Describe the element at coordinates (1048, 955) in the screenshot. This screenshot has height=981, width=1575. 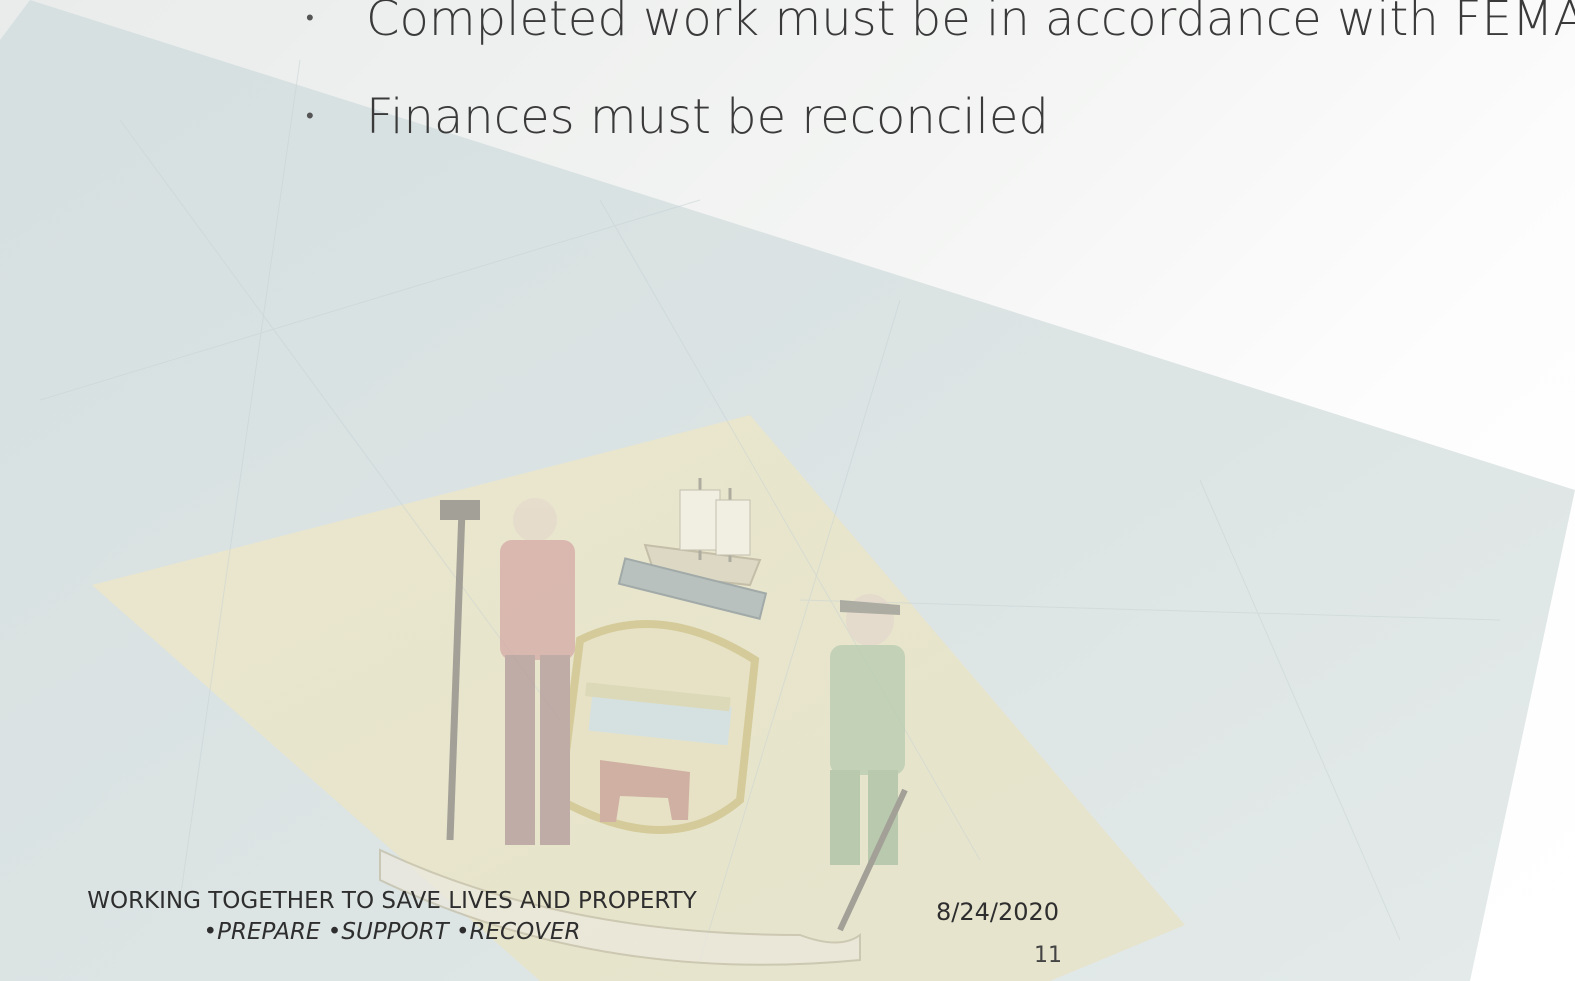
I see `footer-page-number: 11` at that location.